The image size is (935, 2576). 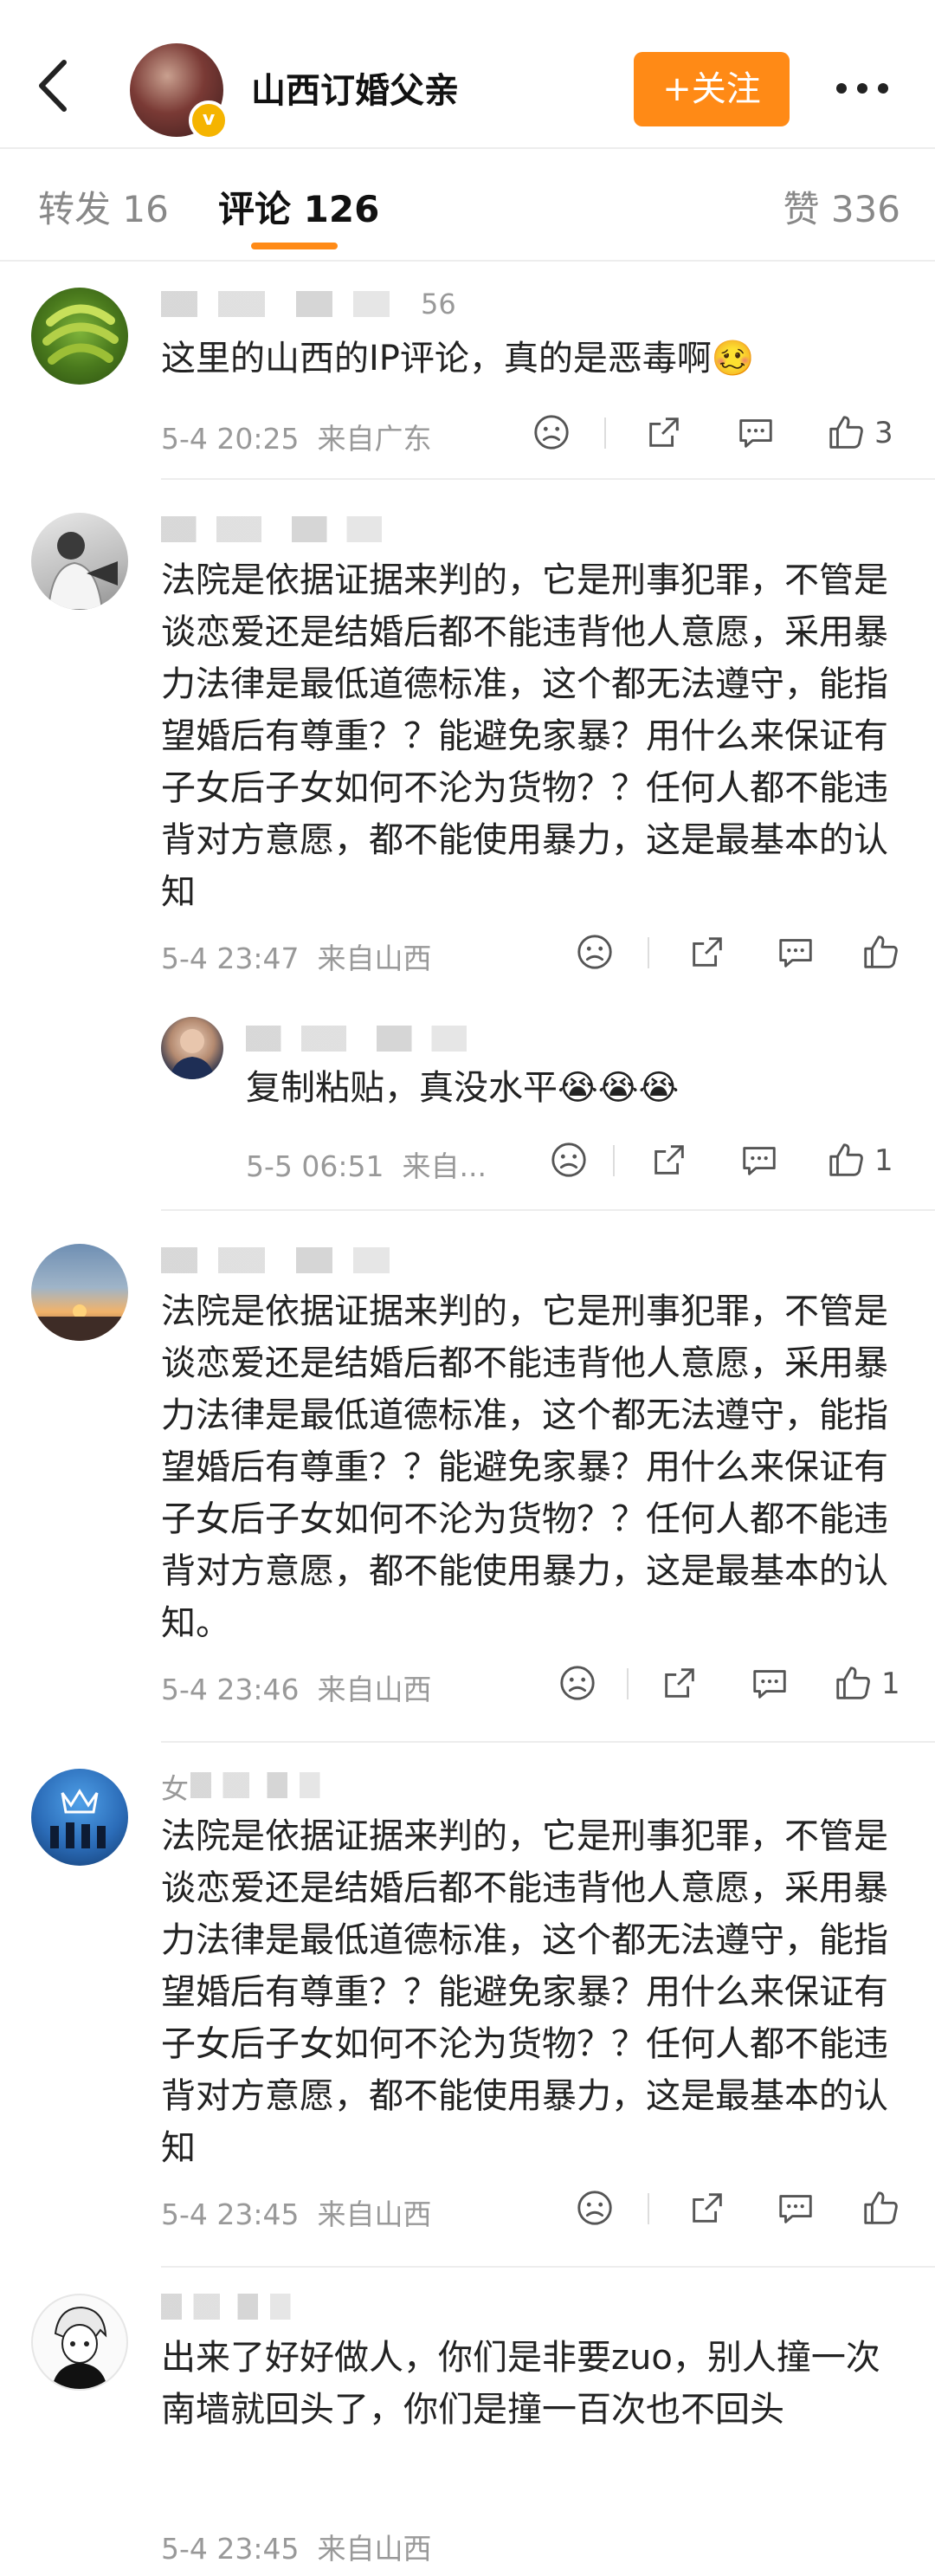 What do you see at coordinates (192, 1048) in the screenshot?
I see `replier-avatar` at bounding box center [192, 1048].